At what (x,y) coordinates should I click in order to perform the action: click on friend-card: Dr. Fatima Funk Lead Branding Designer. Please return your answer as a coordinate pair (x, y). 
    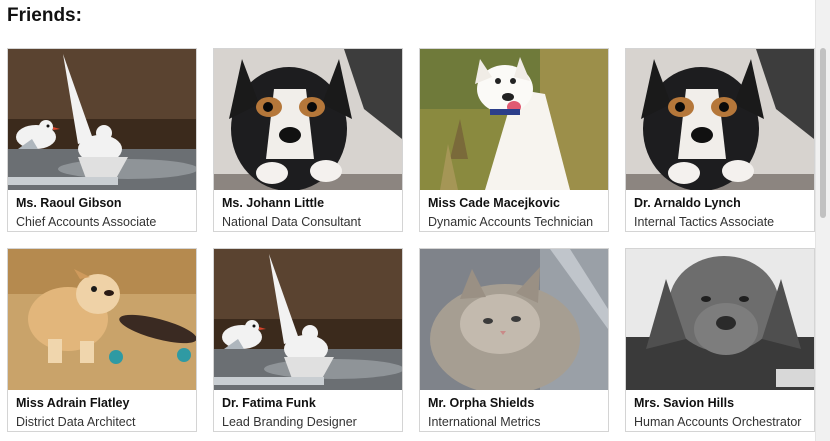
    Looking at the image, I should click on (308, 340).